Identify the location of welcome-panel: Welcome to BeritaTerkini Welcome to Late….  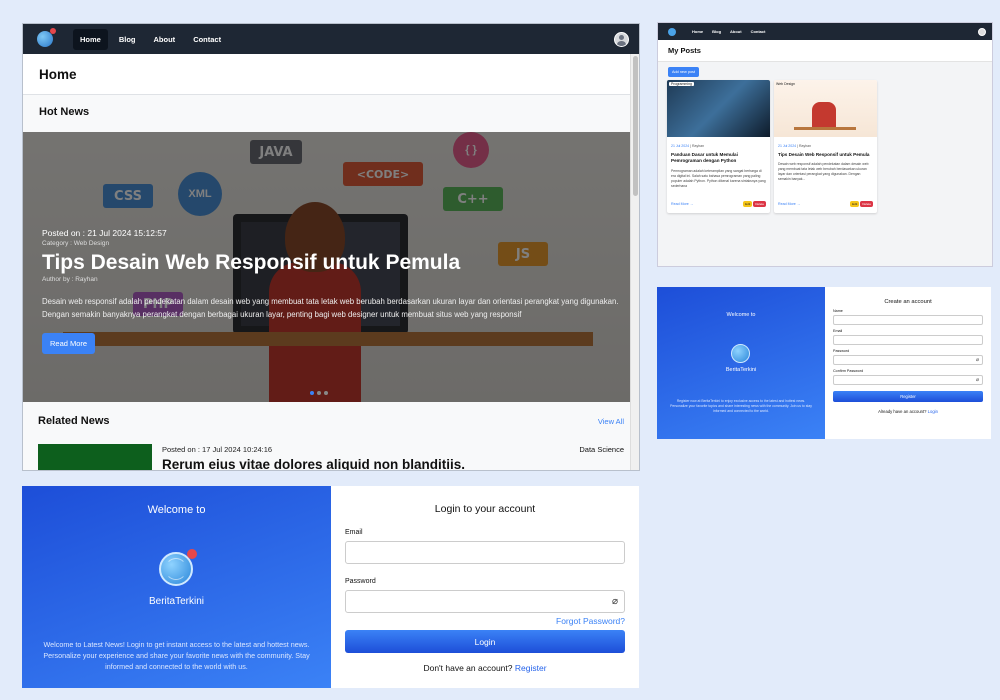
(176, 587).